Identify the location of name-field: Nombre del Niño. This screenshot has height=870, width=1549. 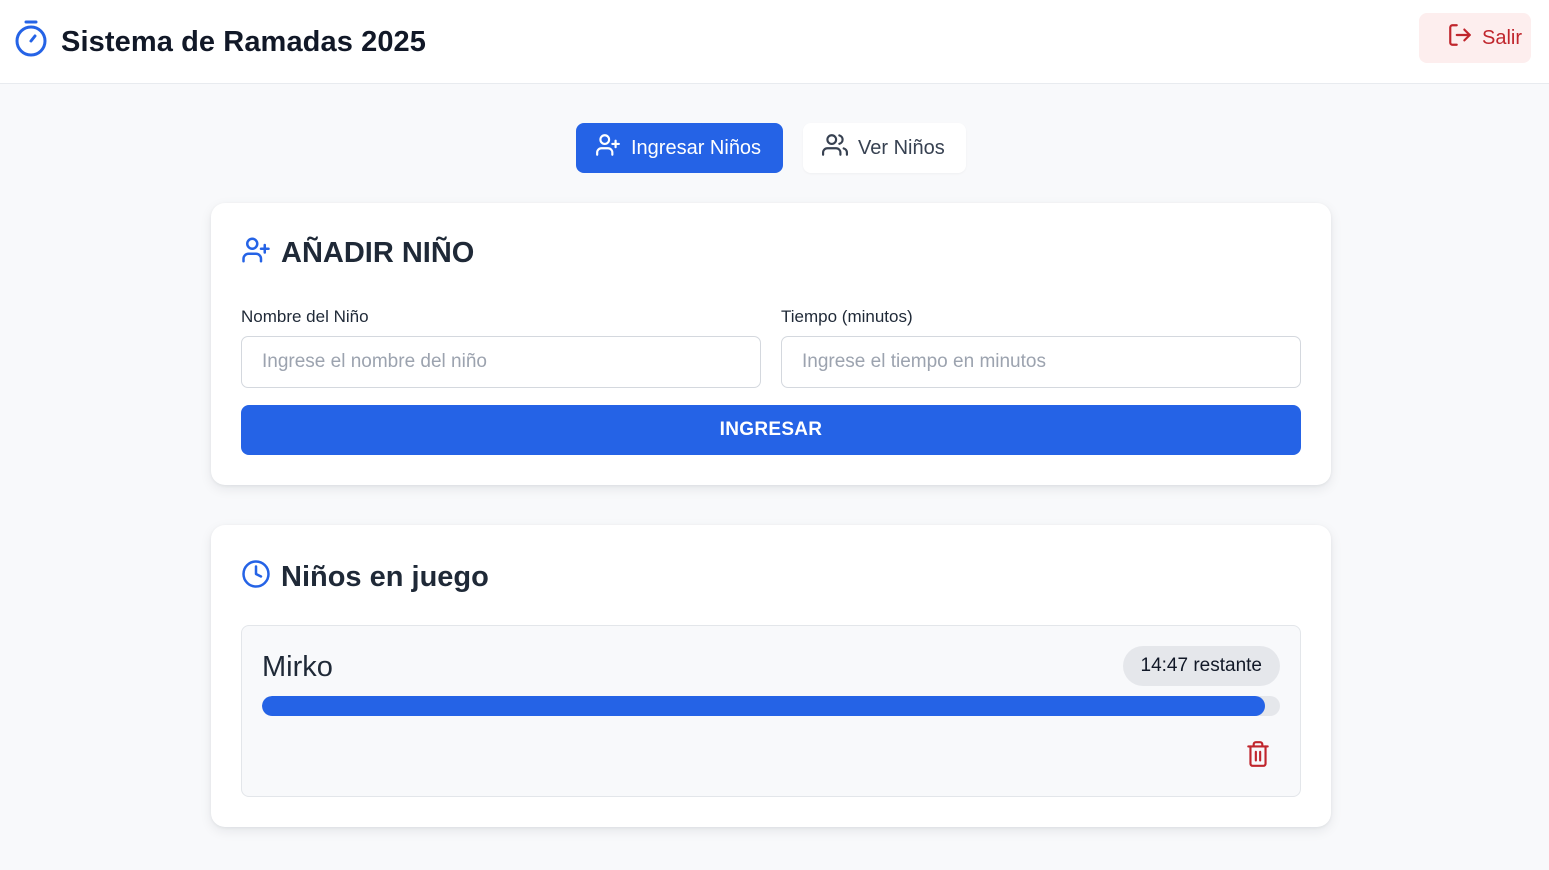
(501, 347).